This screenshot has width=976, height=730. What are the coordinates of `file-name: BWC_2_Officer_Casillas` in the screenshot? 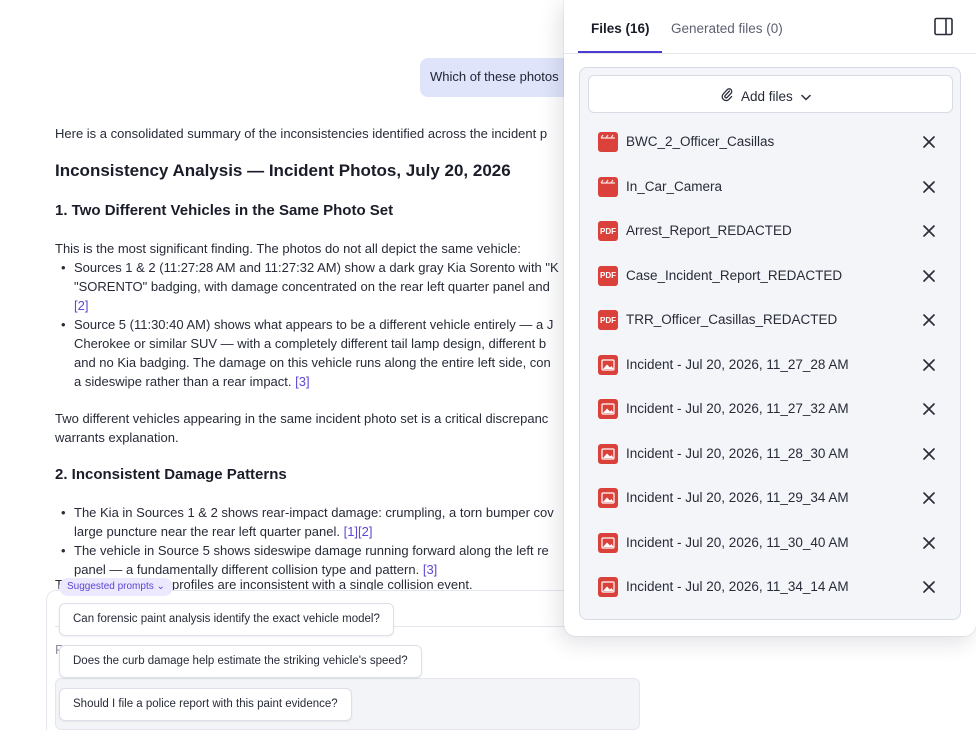 It's located at (700, 141).